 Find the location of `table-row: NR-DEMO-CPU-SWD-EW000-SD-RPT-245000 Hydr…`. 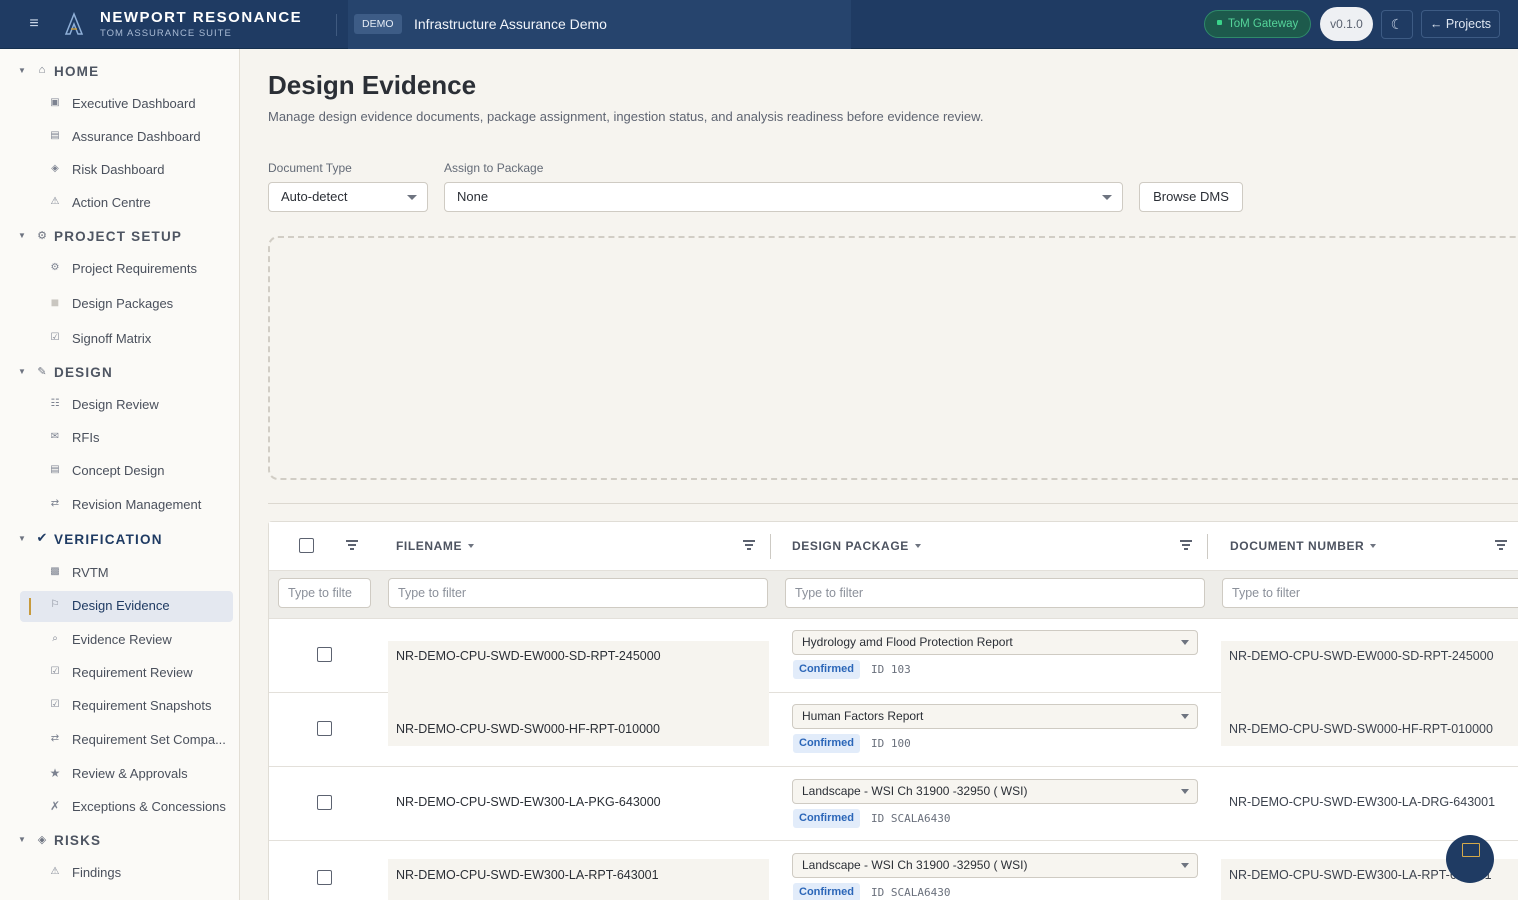

table-row: NR-DEMO-CPU-SWD-EW000-SD-RPT-245000 Hydr… is located at coordinates (893, 656).